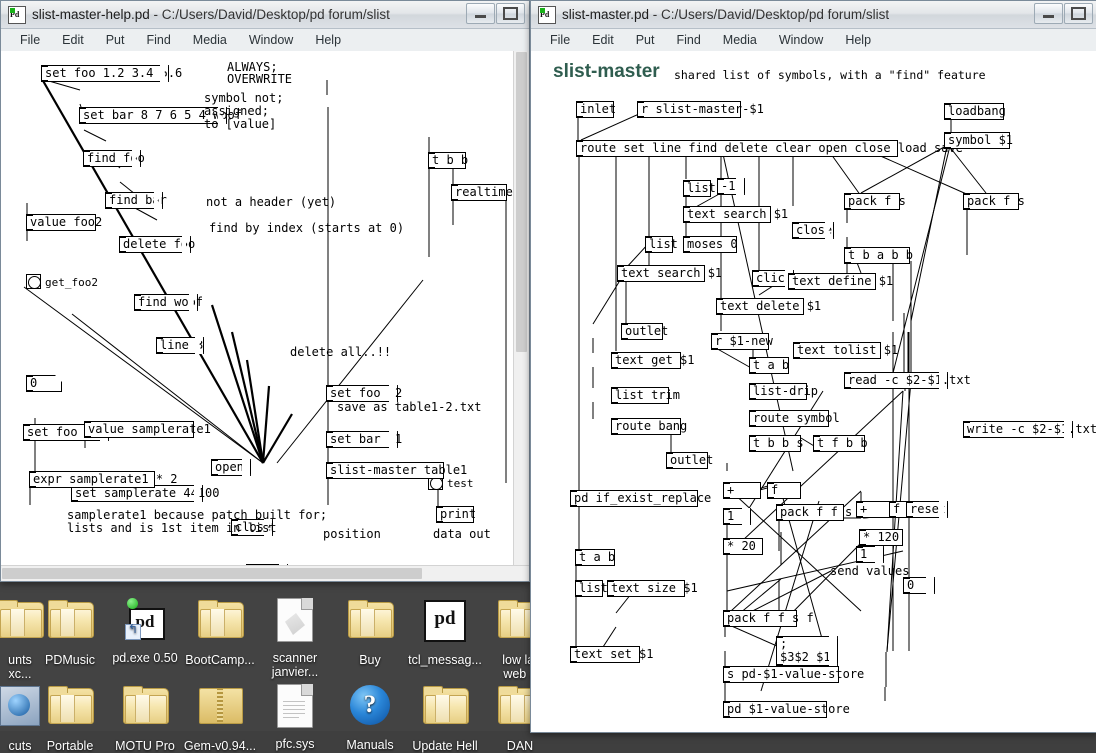 The width and height of the screenshot is (1096, 753). I want to click on bang-object: get_foo2, so click(62, 281).